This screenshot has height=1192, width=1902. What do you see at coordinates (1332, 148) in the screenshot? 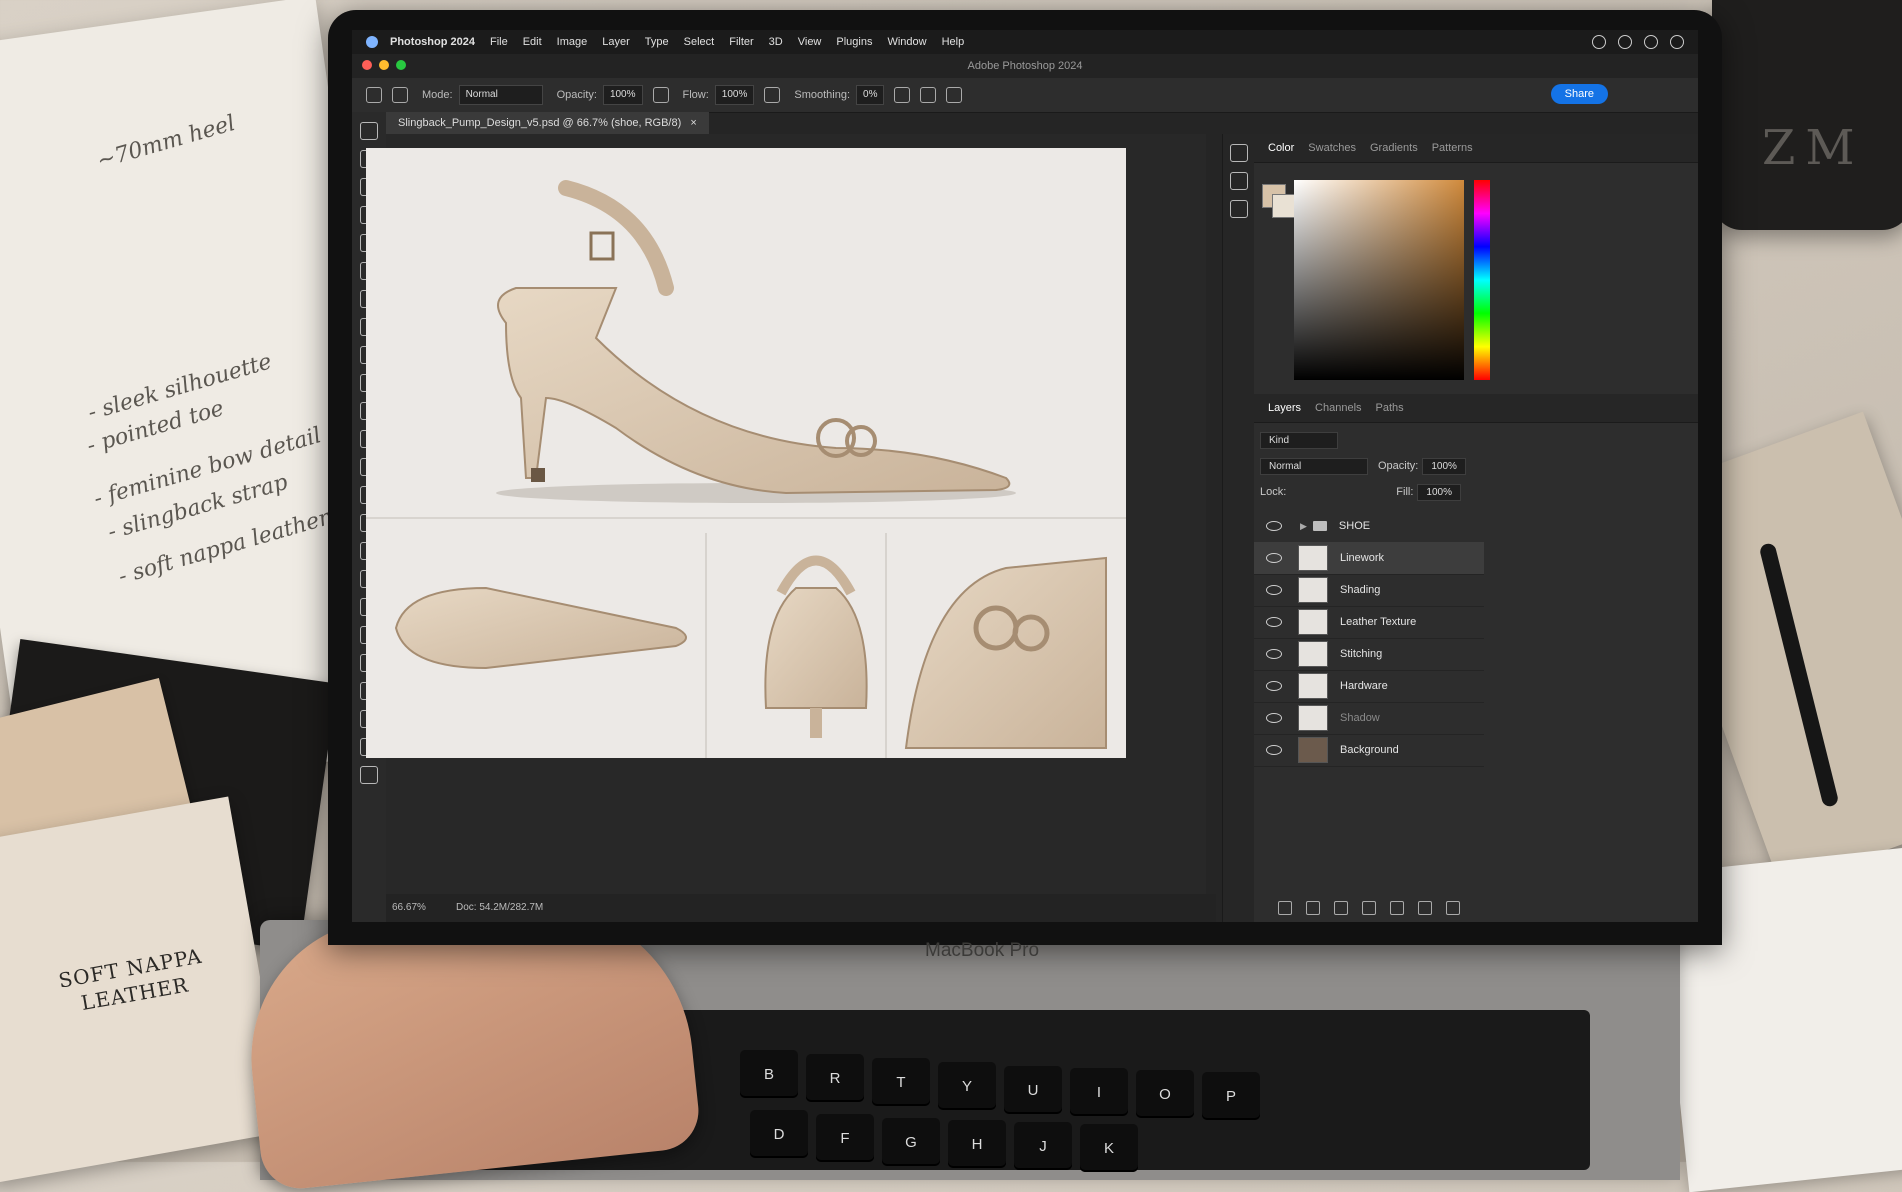
I see `tab-swatches: Swatches` at bounding box center [1332, 148].